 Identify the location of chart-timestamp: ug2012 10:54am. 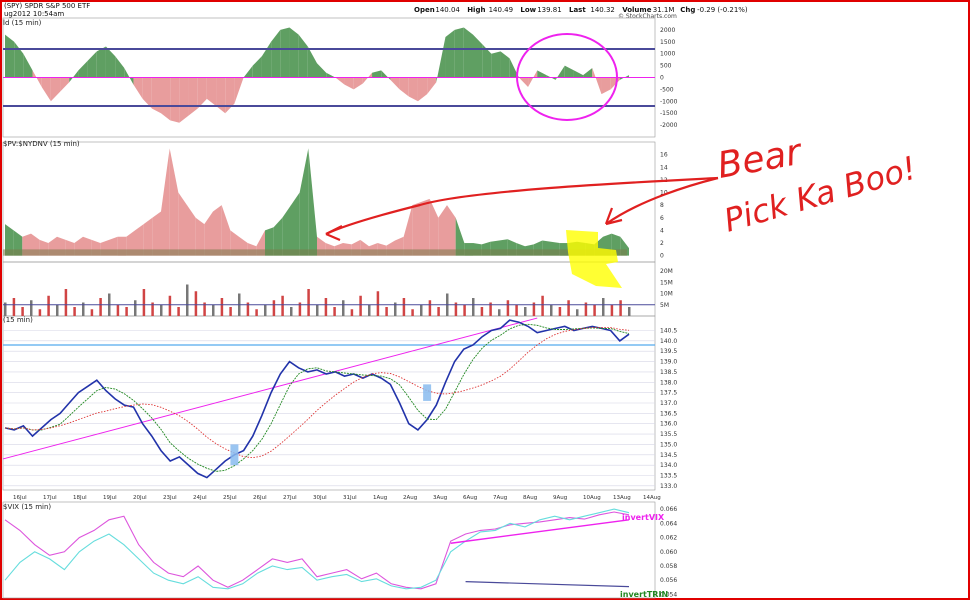
(34, 14).